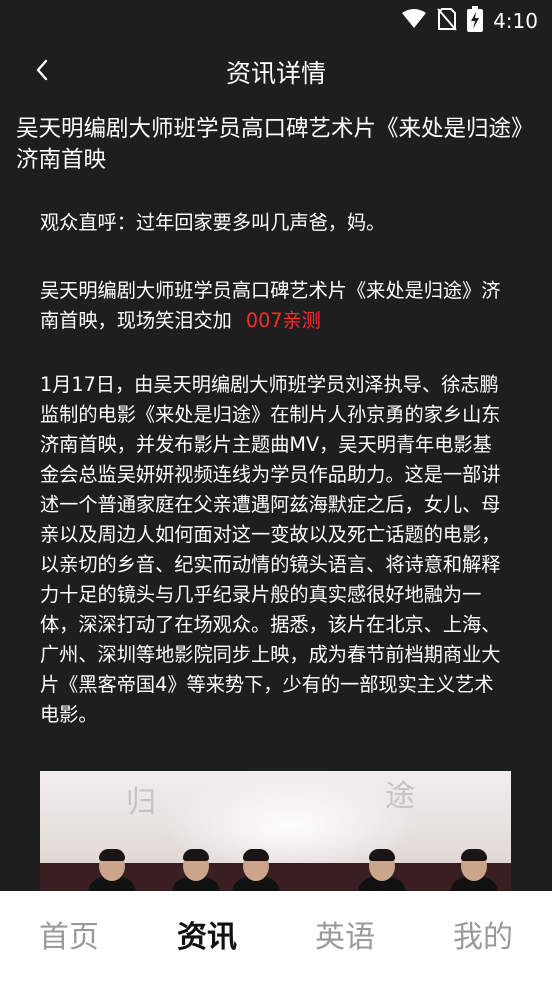 The height and width of the screenshot is (983, 552). Describe the element at coordinates (276, 19) in the screenshot. I see `status-bar: 4:10` at that location.